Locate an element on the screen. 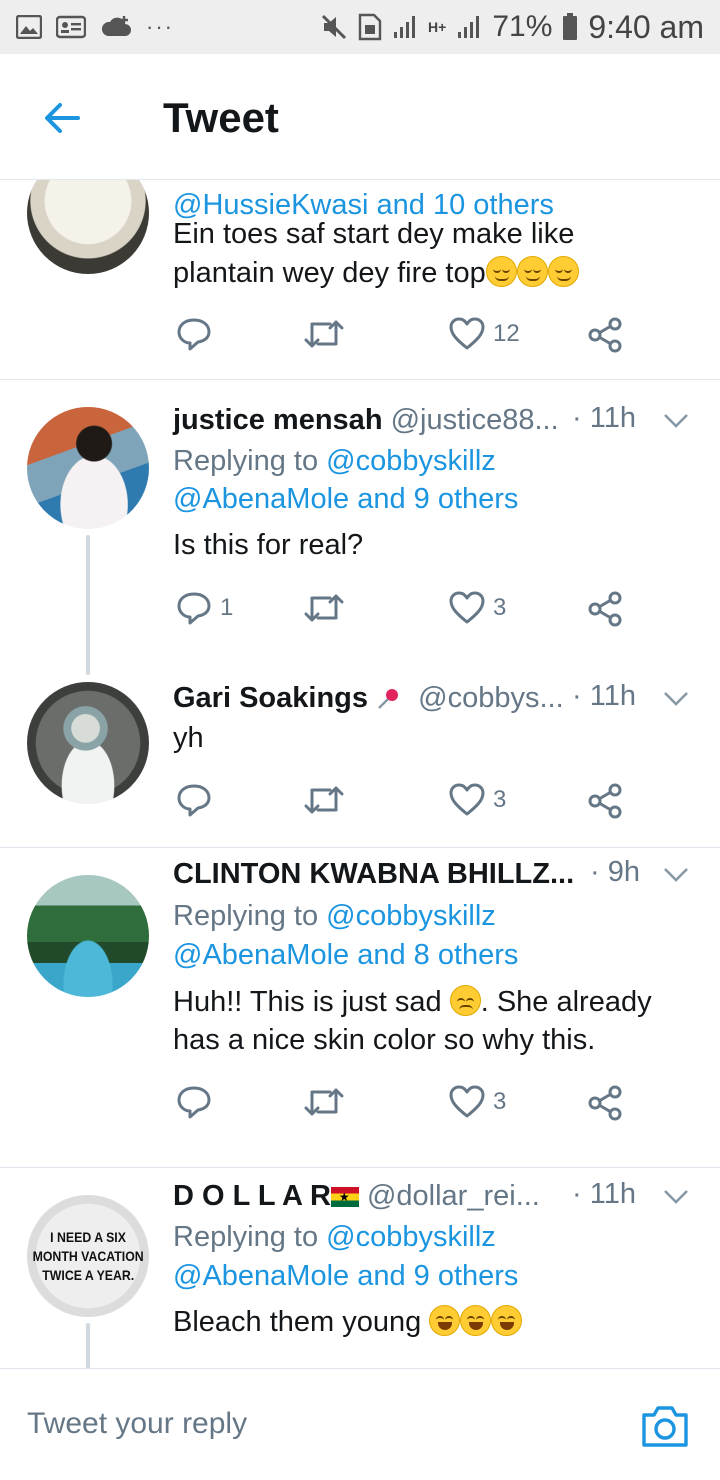 The height and width of the screenshot is (1480, 720). rolling-laughing-face-icon is located at coordinates (507, 1320).